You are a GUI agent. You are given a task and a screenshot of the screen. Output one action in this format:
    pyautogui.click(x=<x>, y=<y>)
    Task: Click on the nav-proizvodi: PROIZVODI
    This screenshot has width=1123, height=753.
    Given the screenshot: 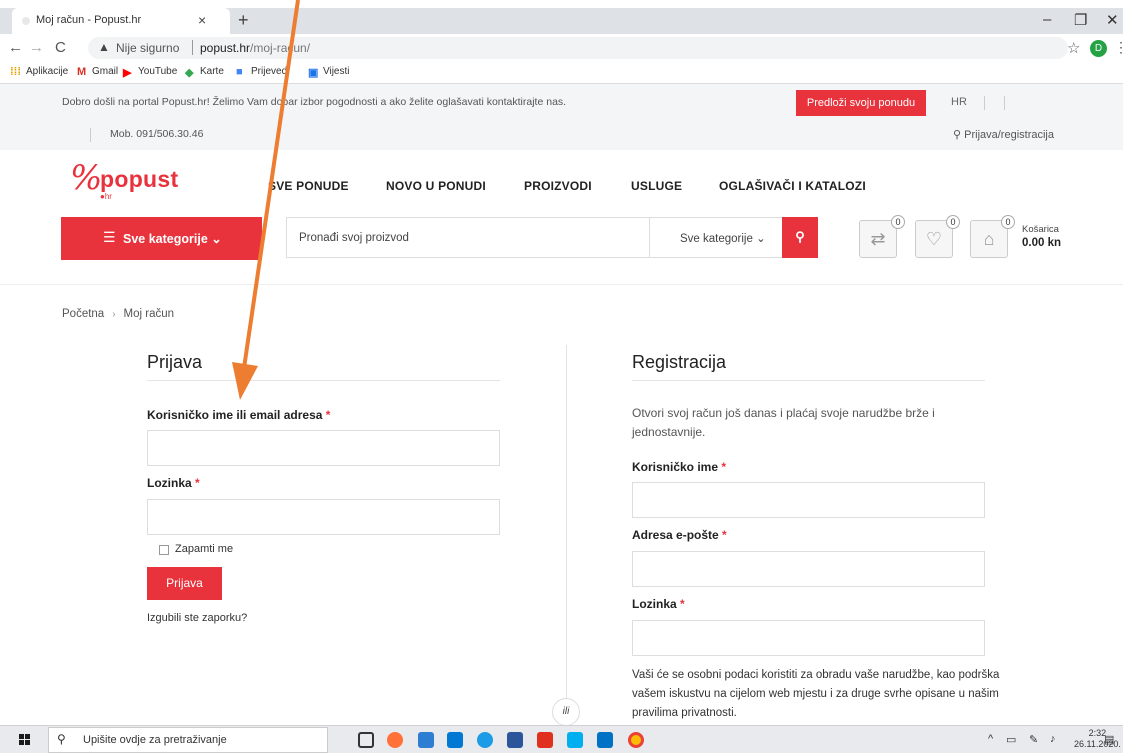 What is the action you would take?
    pyautogui.click(x=558, y=186)
    